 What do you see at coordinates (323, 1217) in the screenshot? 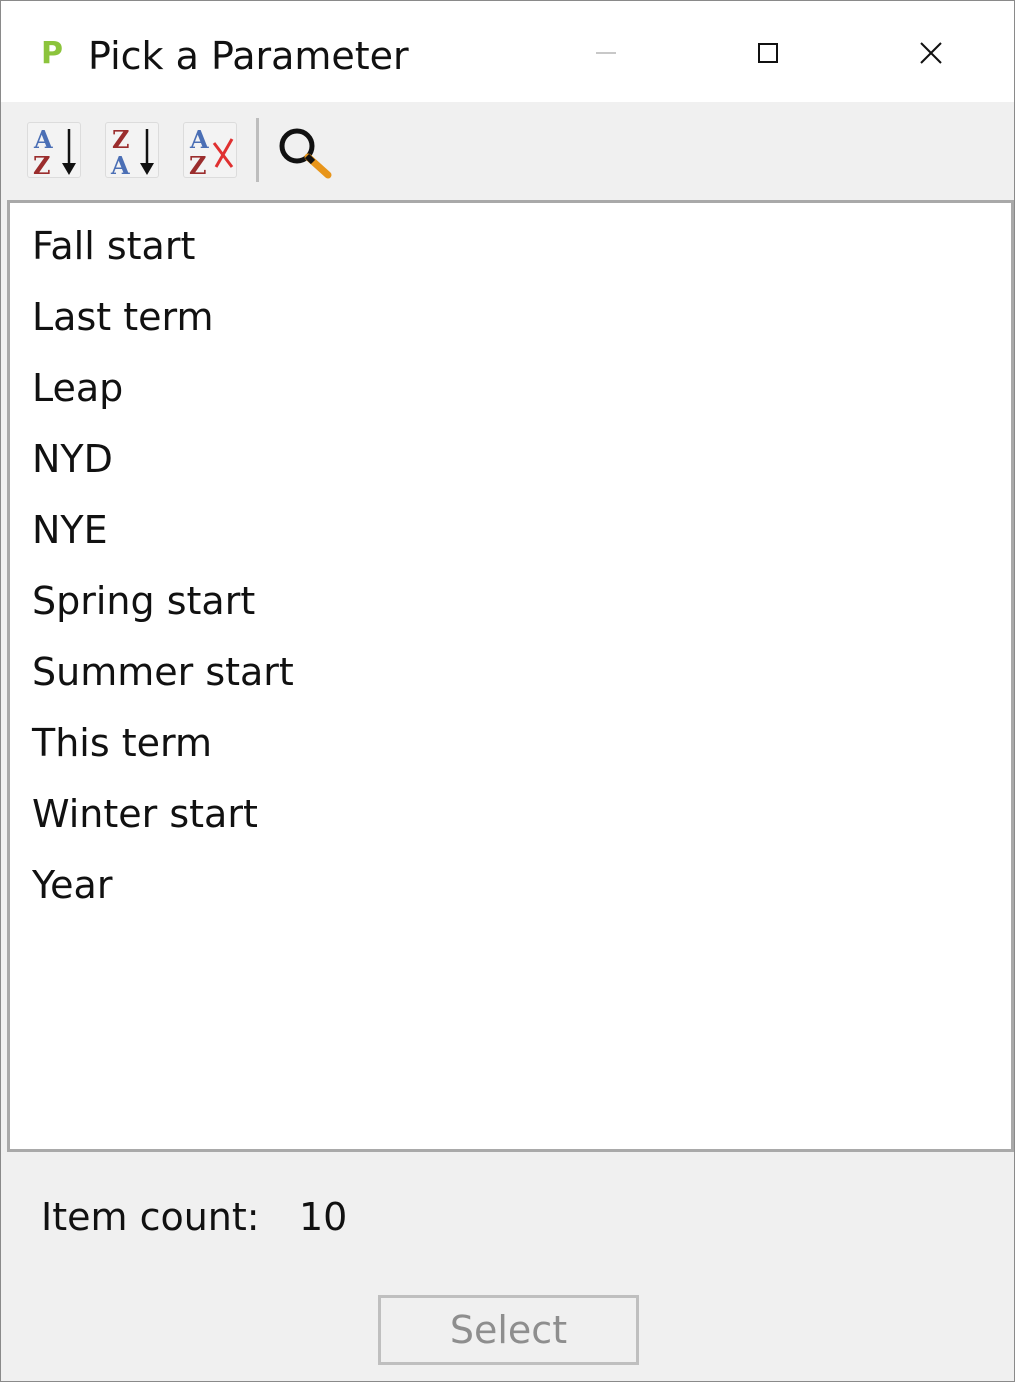
I see `item-count-value: 10` at bounding box center [323, 1217].